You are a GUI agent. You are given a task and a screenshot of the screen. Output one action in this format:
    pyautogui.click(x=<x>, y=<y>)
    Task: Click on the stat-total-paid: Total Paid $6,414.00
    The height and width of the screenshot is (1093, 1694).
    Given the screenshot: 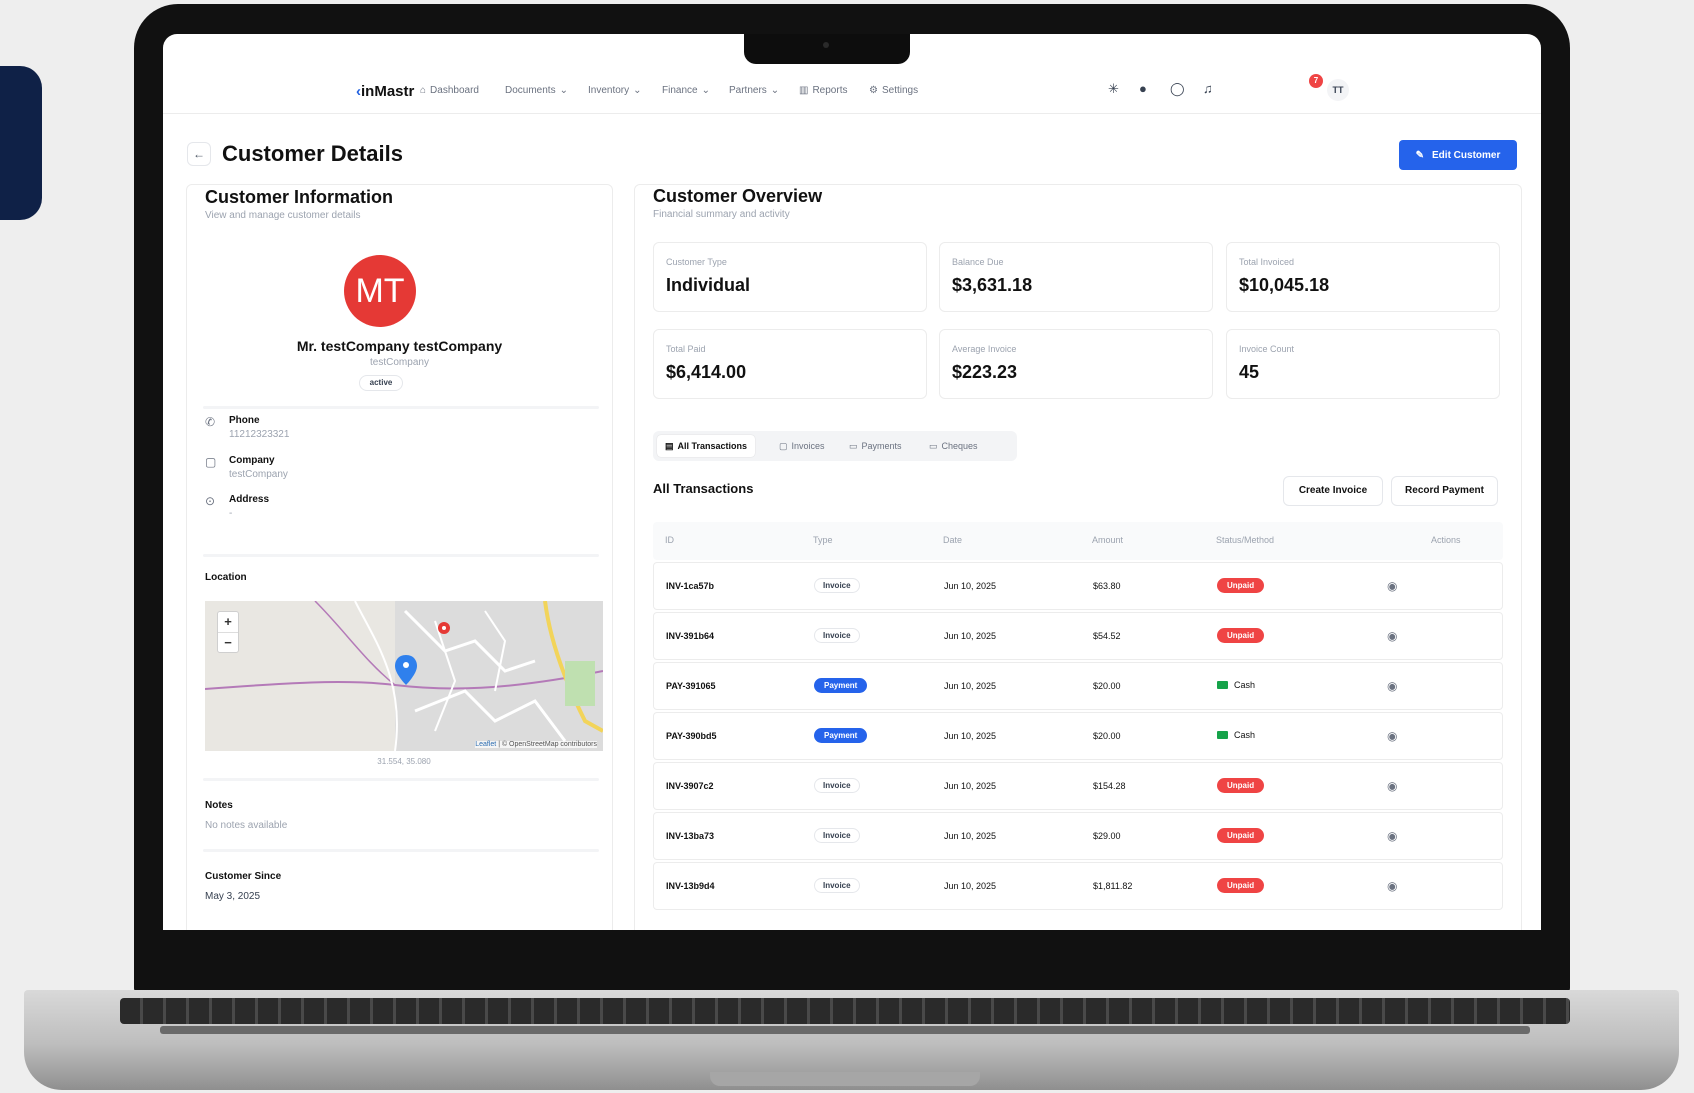 What is the action you would take?
    pyautogui.click(x=790, y=364)
    